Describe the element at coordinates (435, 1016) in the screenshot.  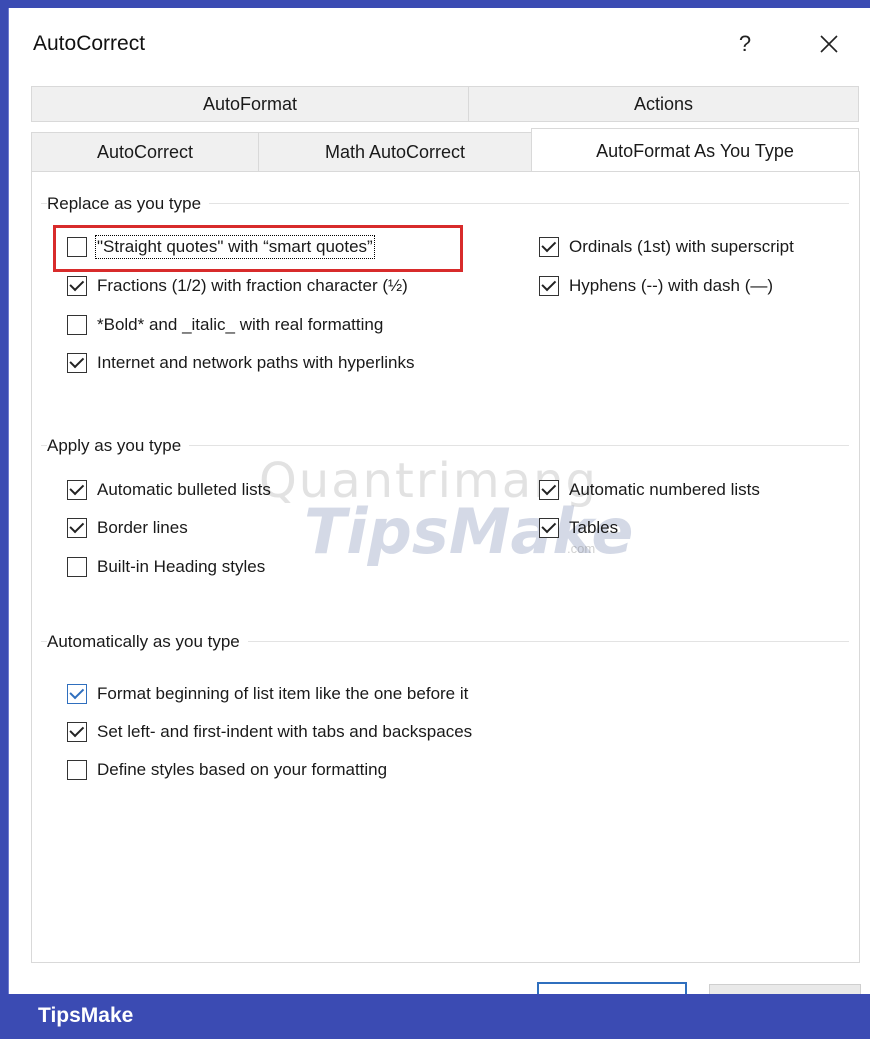
I see `footer-bar: TipsMake` at that location.